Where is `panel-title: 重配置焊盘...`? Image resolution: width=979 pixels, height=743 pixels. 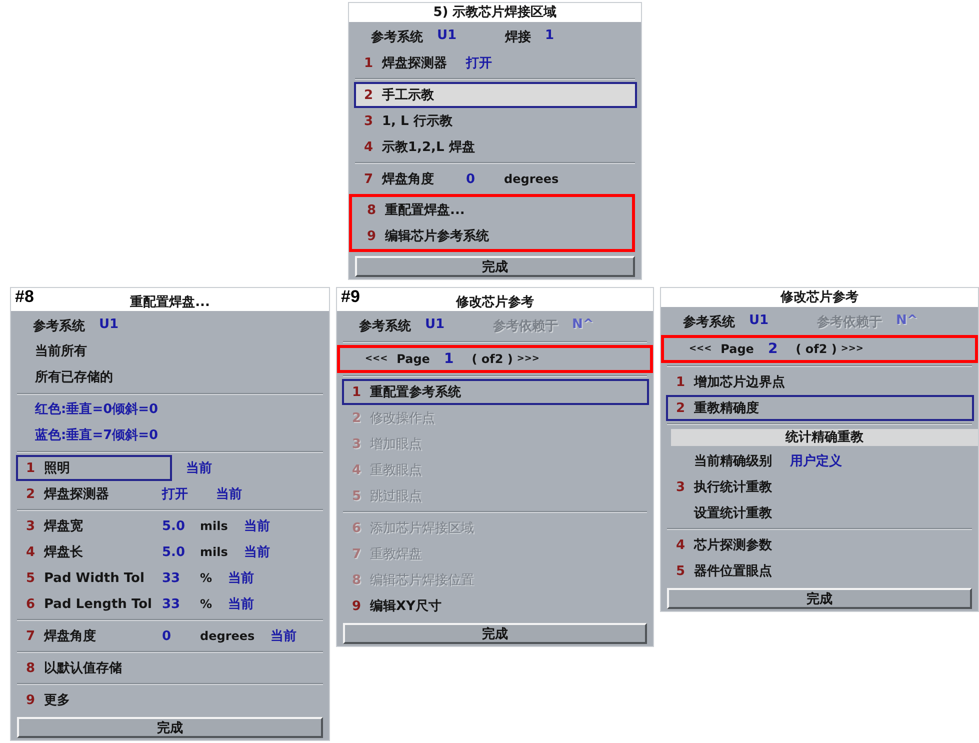
panel-title: 重配置焊盘... is located at coordinates (189, 299).